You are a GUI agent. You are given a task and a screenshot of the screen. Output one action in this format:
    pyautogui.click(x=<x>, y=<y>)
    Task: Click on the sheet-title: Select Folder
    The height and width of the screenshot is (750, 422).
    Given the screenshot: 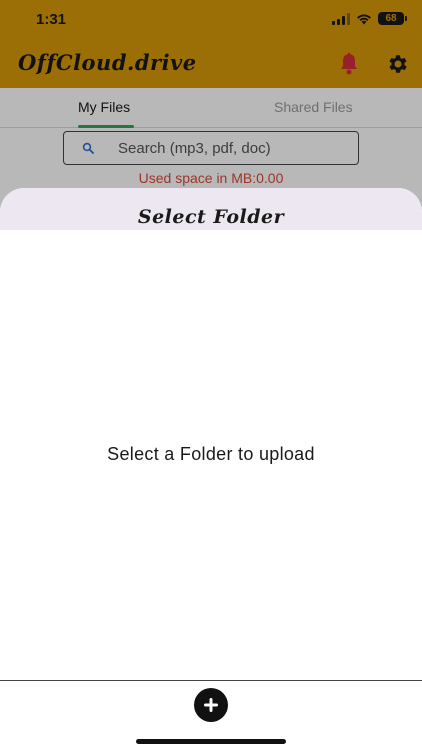 What is the action you would take?
    pyautogui.click(x=211, y=217)
    